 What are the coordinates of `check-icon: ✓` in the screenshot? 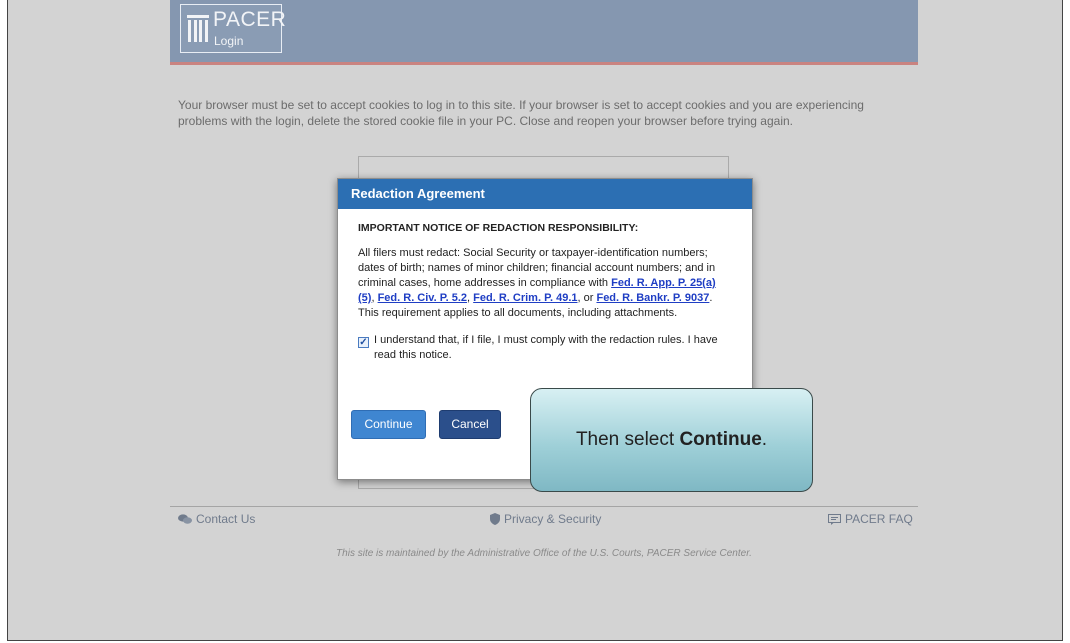 It's located at (363, 342).